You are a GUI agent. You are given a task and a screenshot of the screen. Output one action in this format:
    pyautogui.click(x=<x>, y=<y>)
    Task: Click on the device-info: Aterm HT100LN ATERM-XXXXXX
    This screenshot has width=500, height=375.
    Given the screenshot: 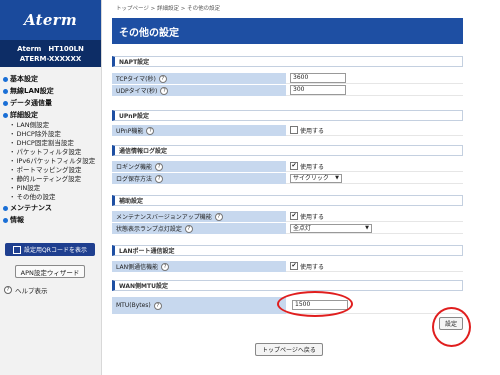 What is the action you would take?
    pyautogui.click(x=50, y=53)
    